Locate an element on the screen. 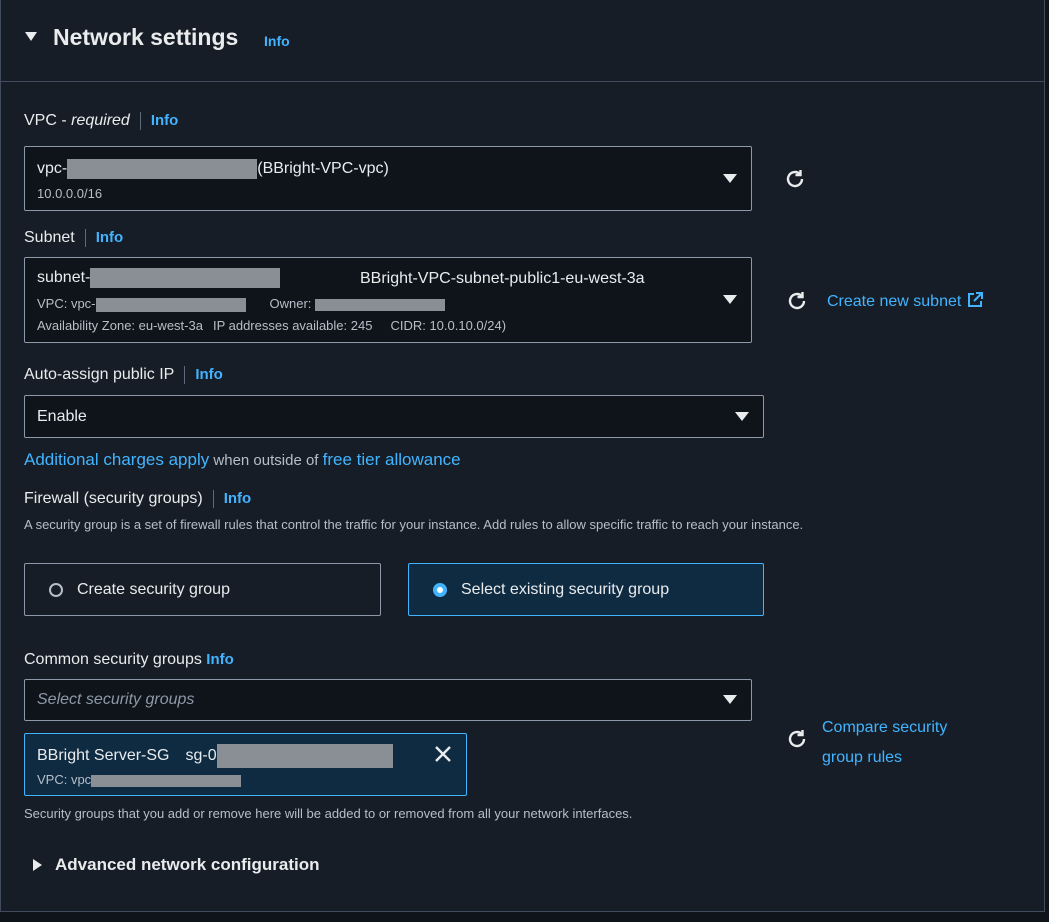 The width and height of the screenshot is (1049, 922). subnet-label-text: Subnet is located at coordinates (49, 238).